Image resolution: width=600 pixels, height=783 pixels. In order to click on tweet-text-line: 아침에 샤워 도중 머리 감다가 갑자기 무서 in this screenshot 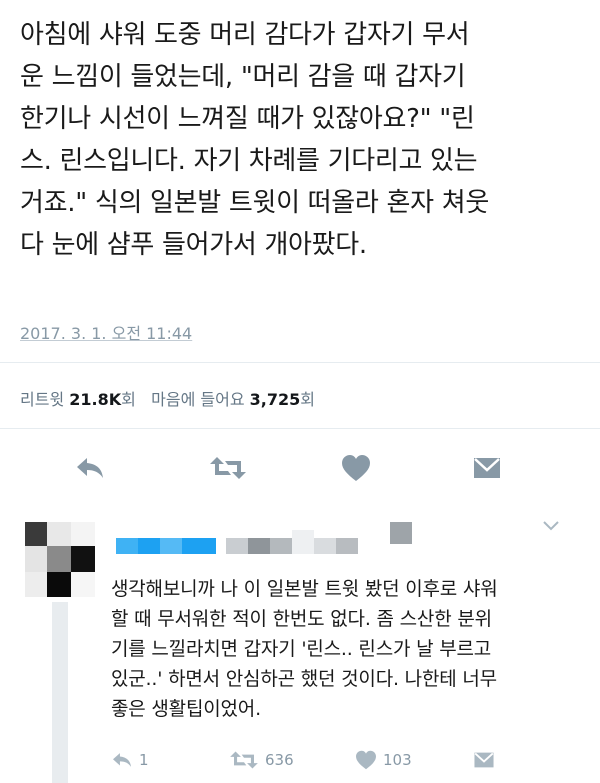, I will do `click(245, 35)`.